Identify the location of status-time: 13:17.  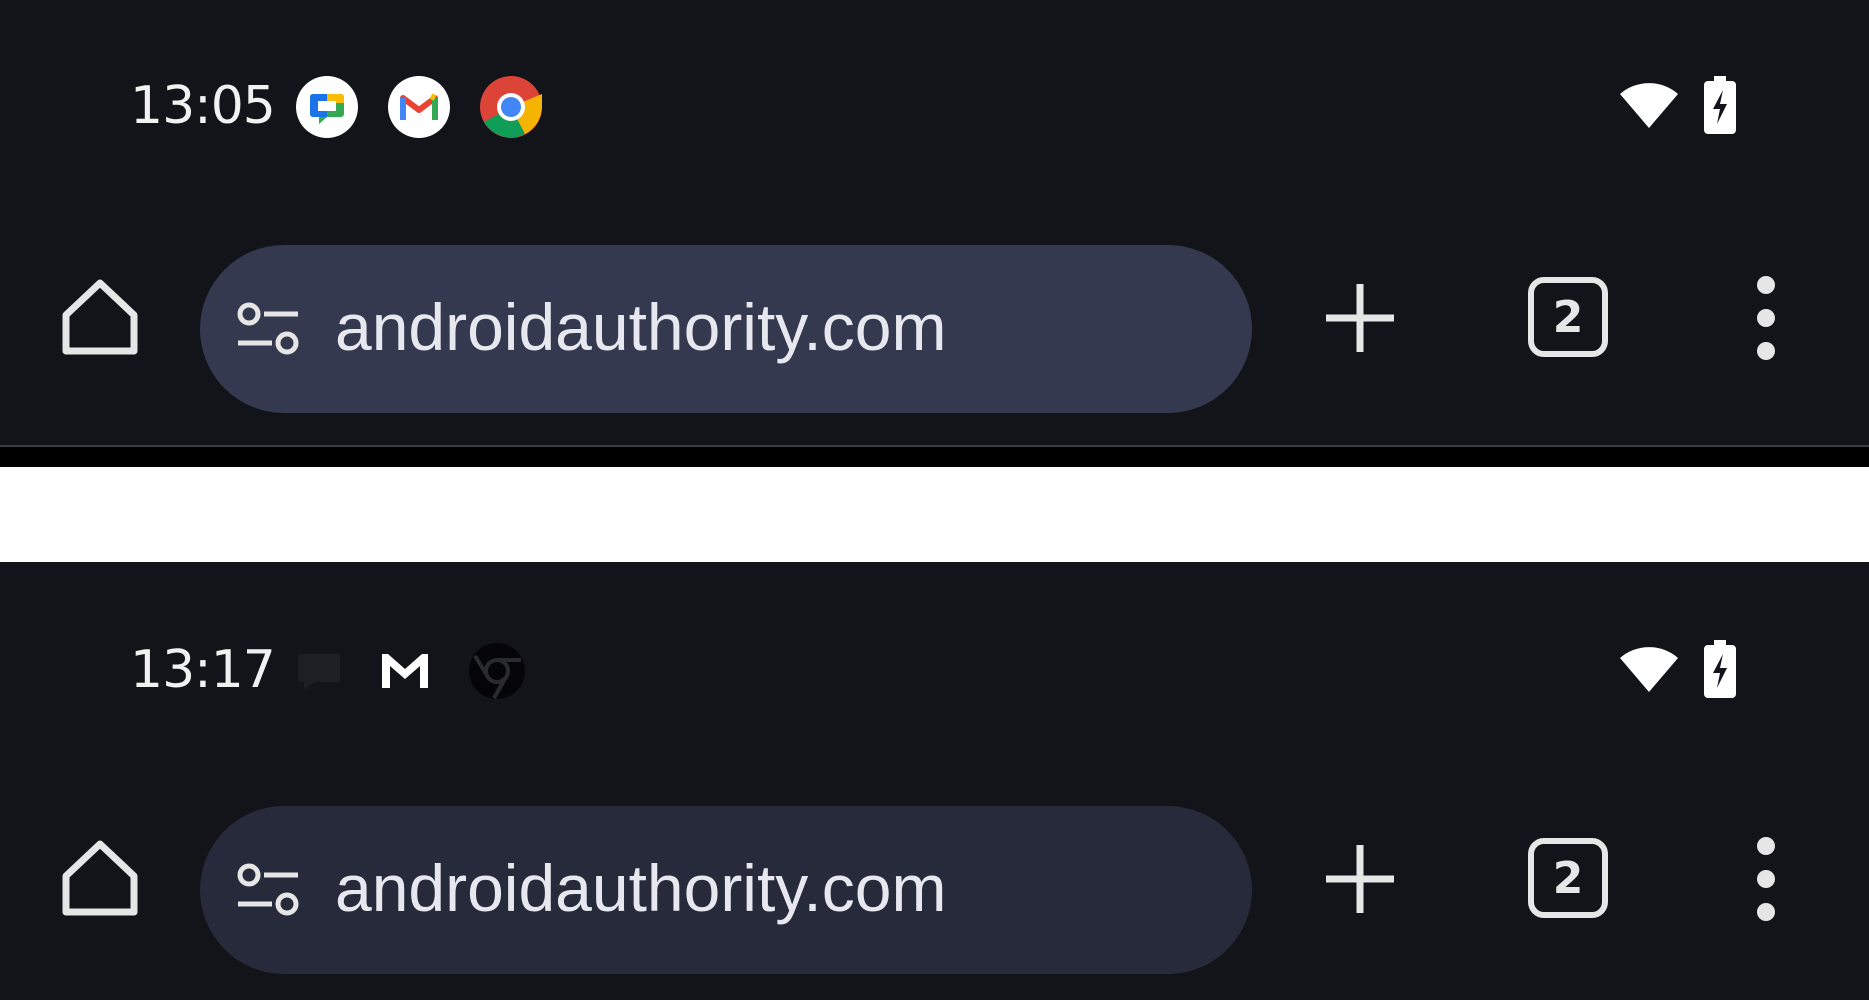
(203, 670).